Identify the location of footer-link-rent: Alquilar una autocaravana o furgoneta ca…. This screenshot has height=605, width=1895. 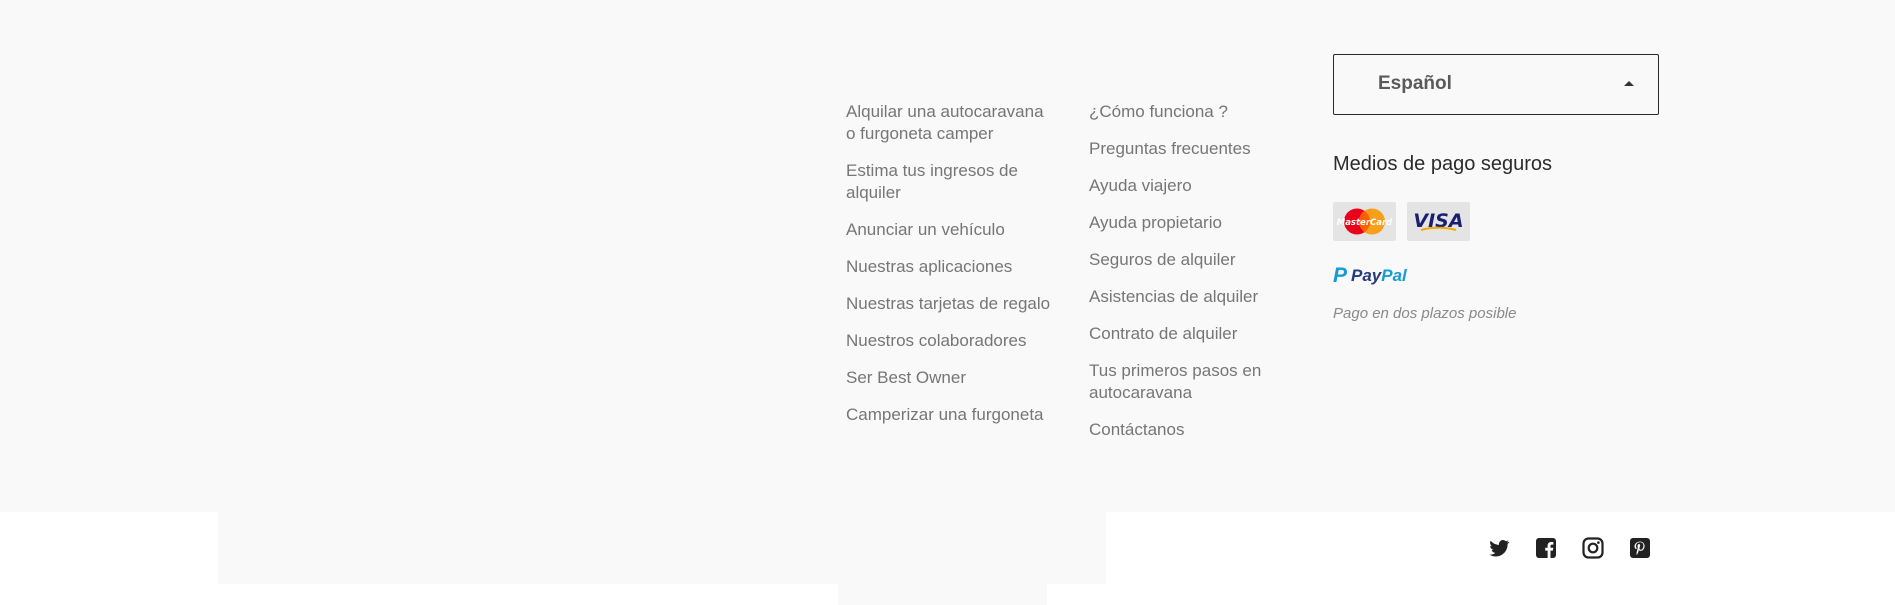
(951, 123).